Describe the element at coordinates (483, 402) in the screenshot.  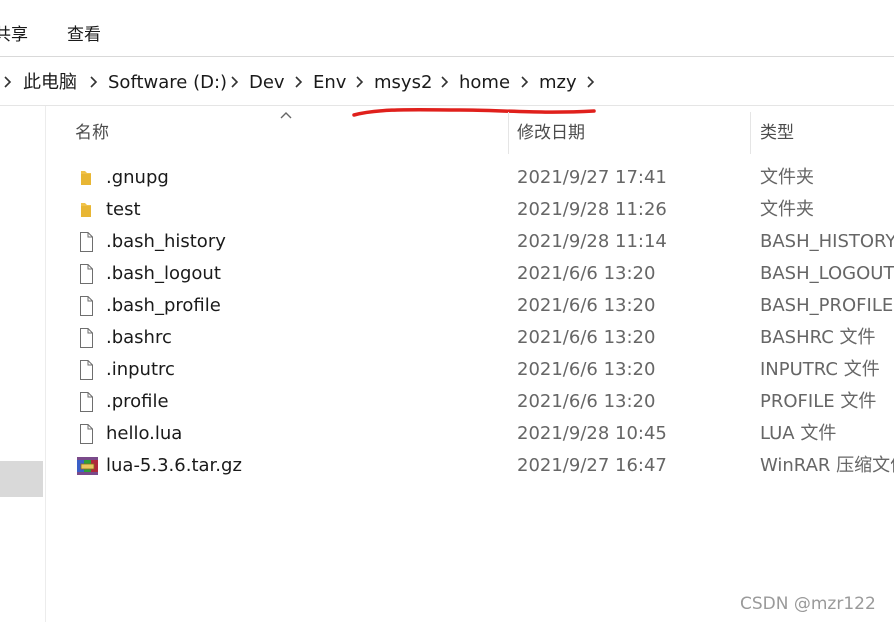
I see `file-row: .profile 2021/6/6 13:20 PROFILE 文件` at that location.